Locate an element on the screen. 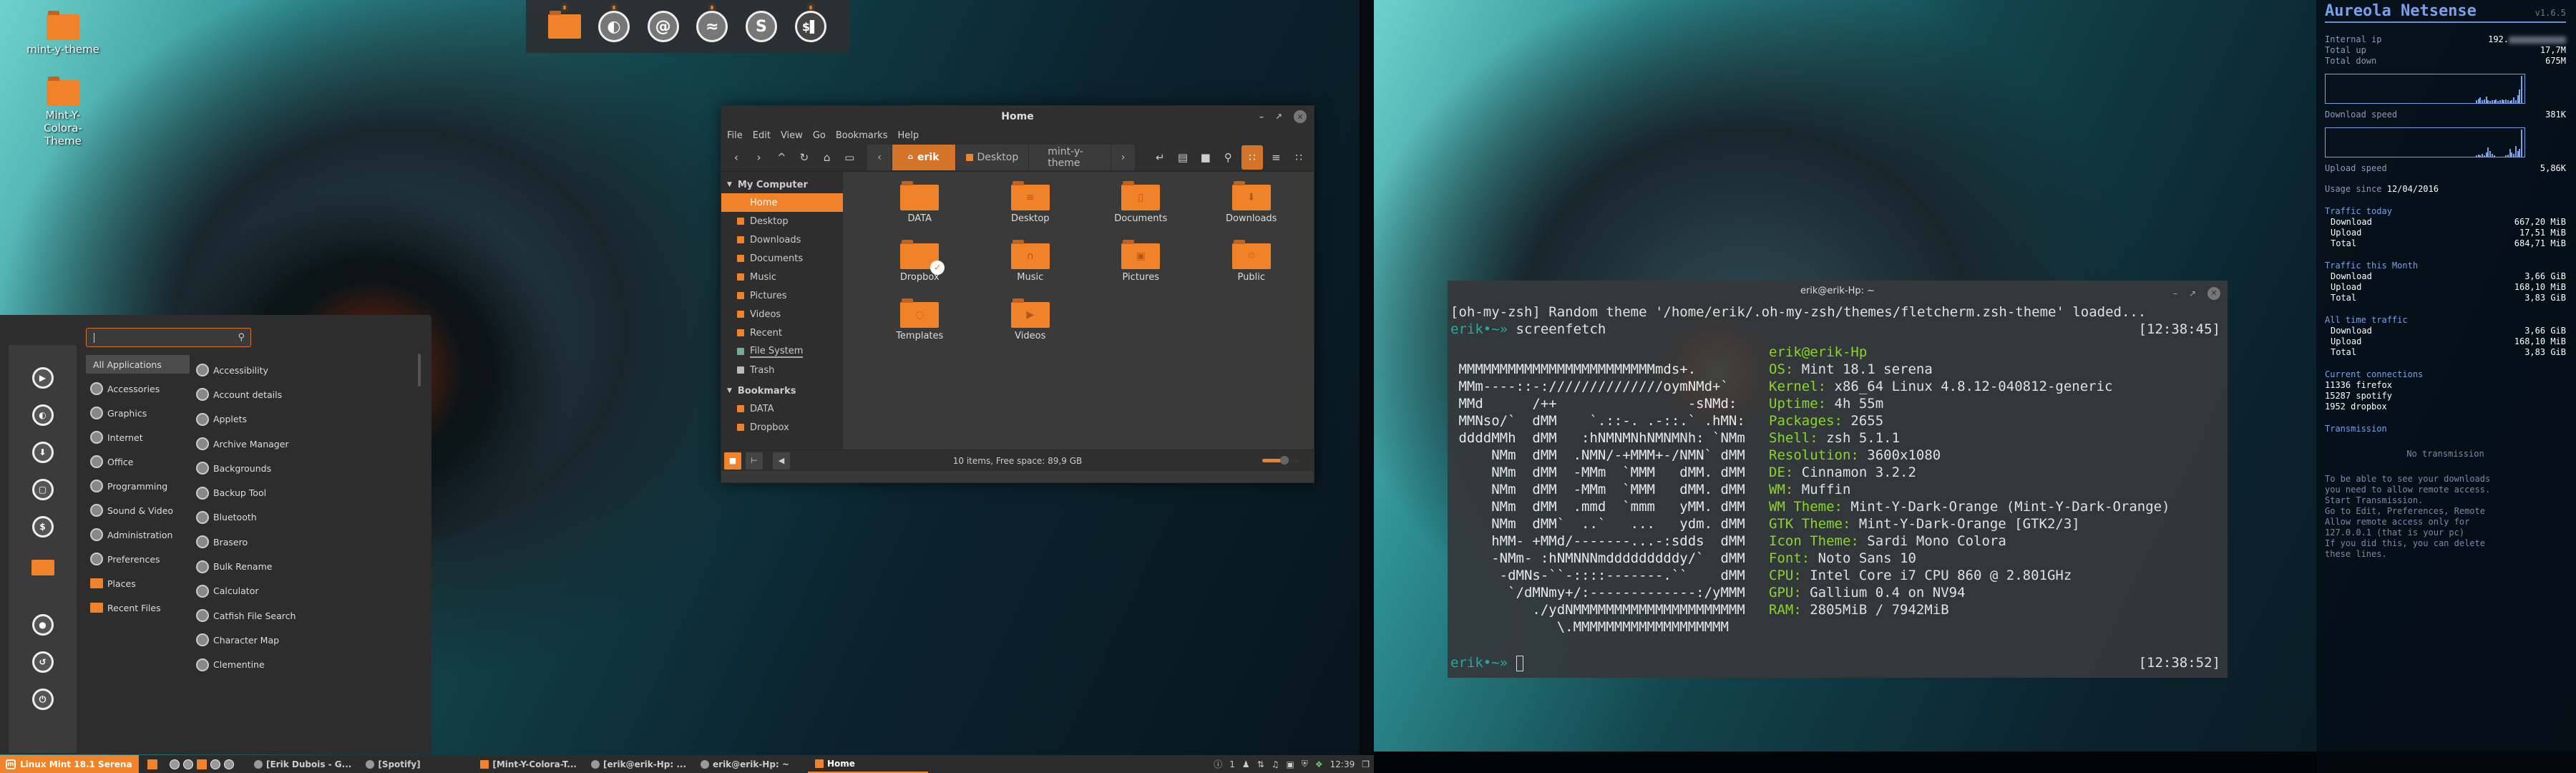  file-item-pictures: ▣ Pictures is located at coordinates (1140, 265).